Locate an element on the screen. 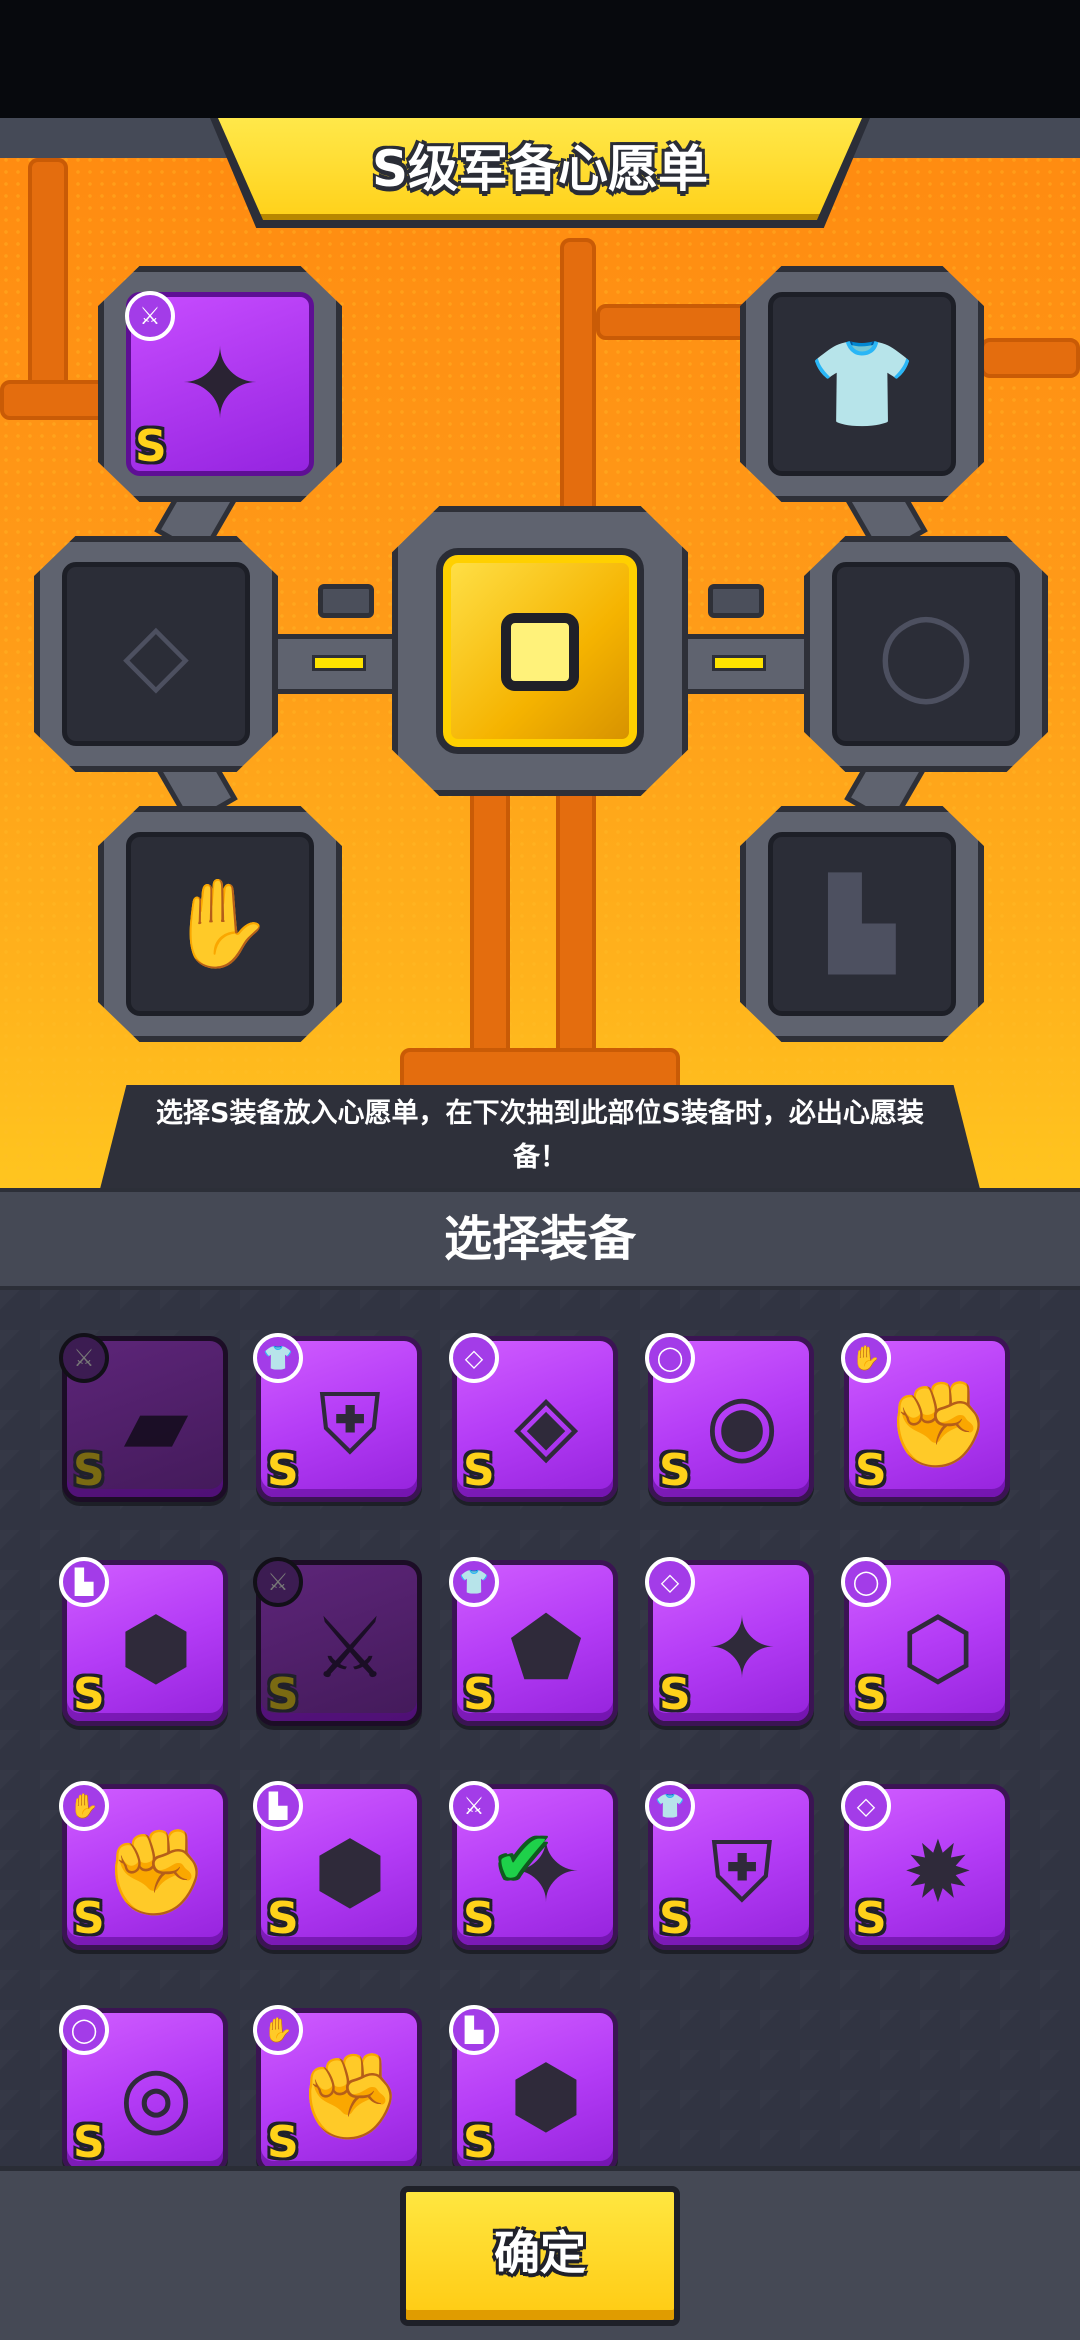  bolt-right is located at coordinates (736, 601).